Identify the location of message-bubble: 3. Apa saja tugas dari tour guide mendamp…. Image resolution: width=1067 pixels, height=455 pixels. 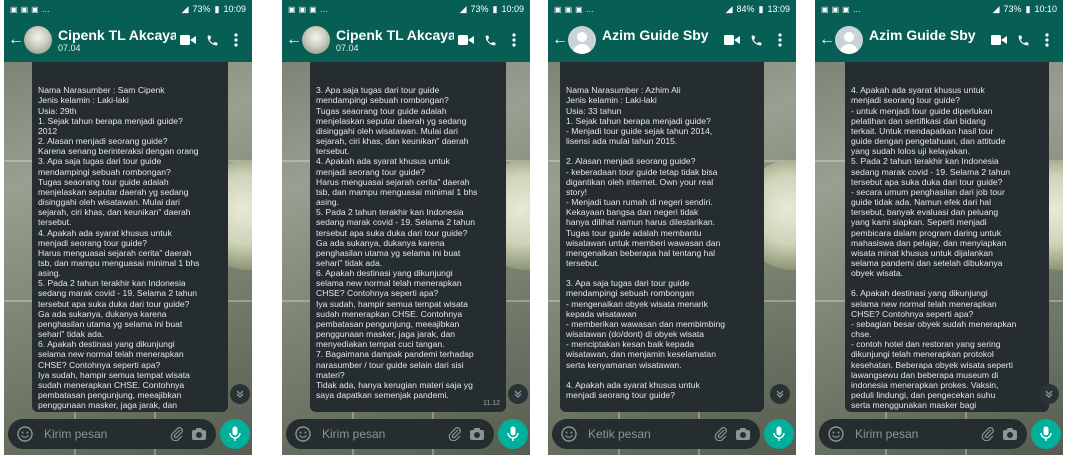
(408, 237).